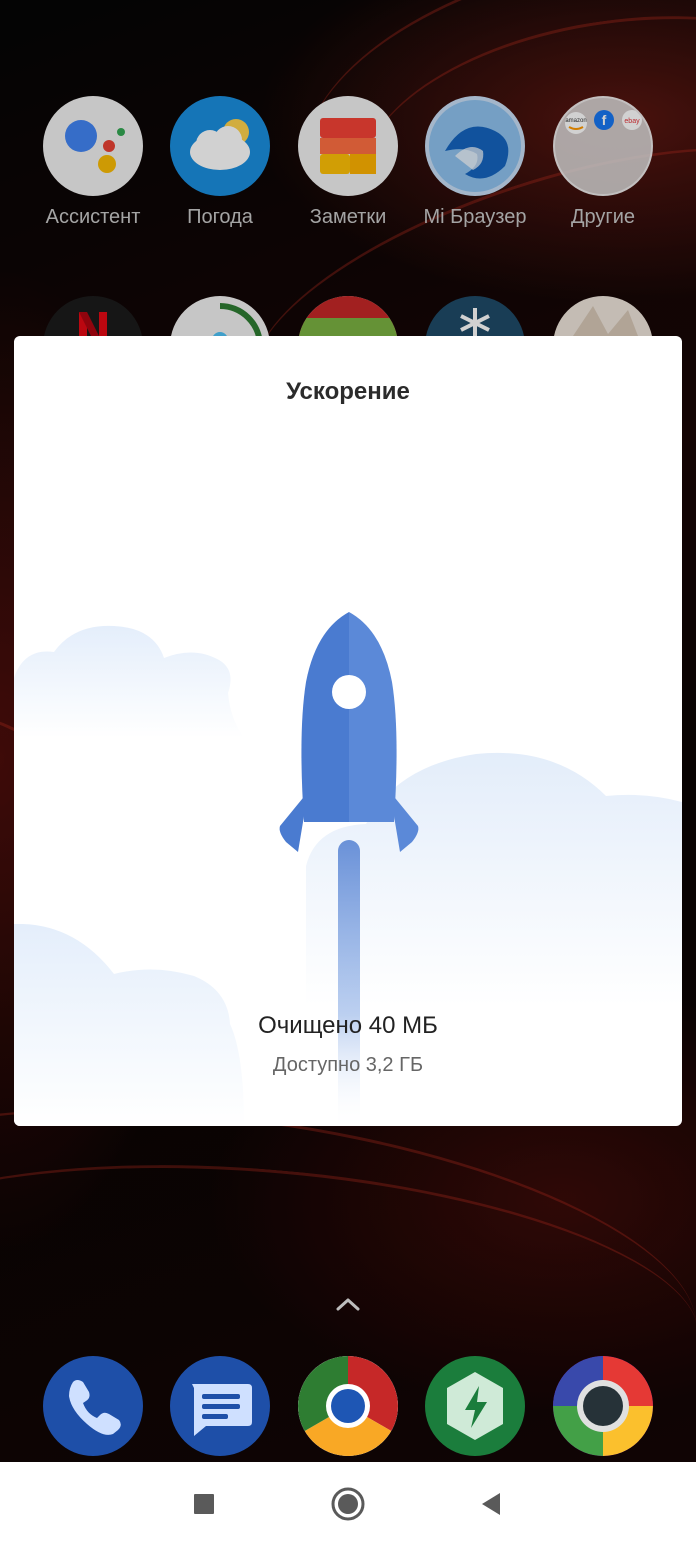  I want to click on home-button, so click(348, 1504).